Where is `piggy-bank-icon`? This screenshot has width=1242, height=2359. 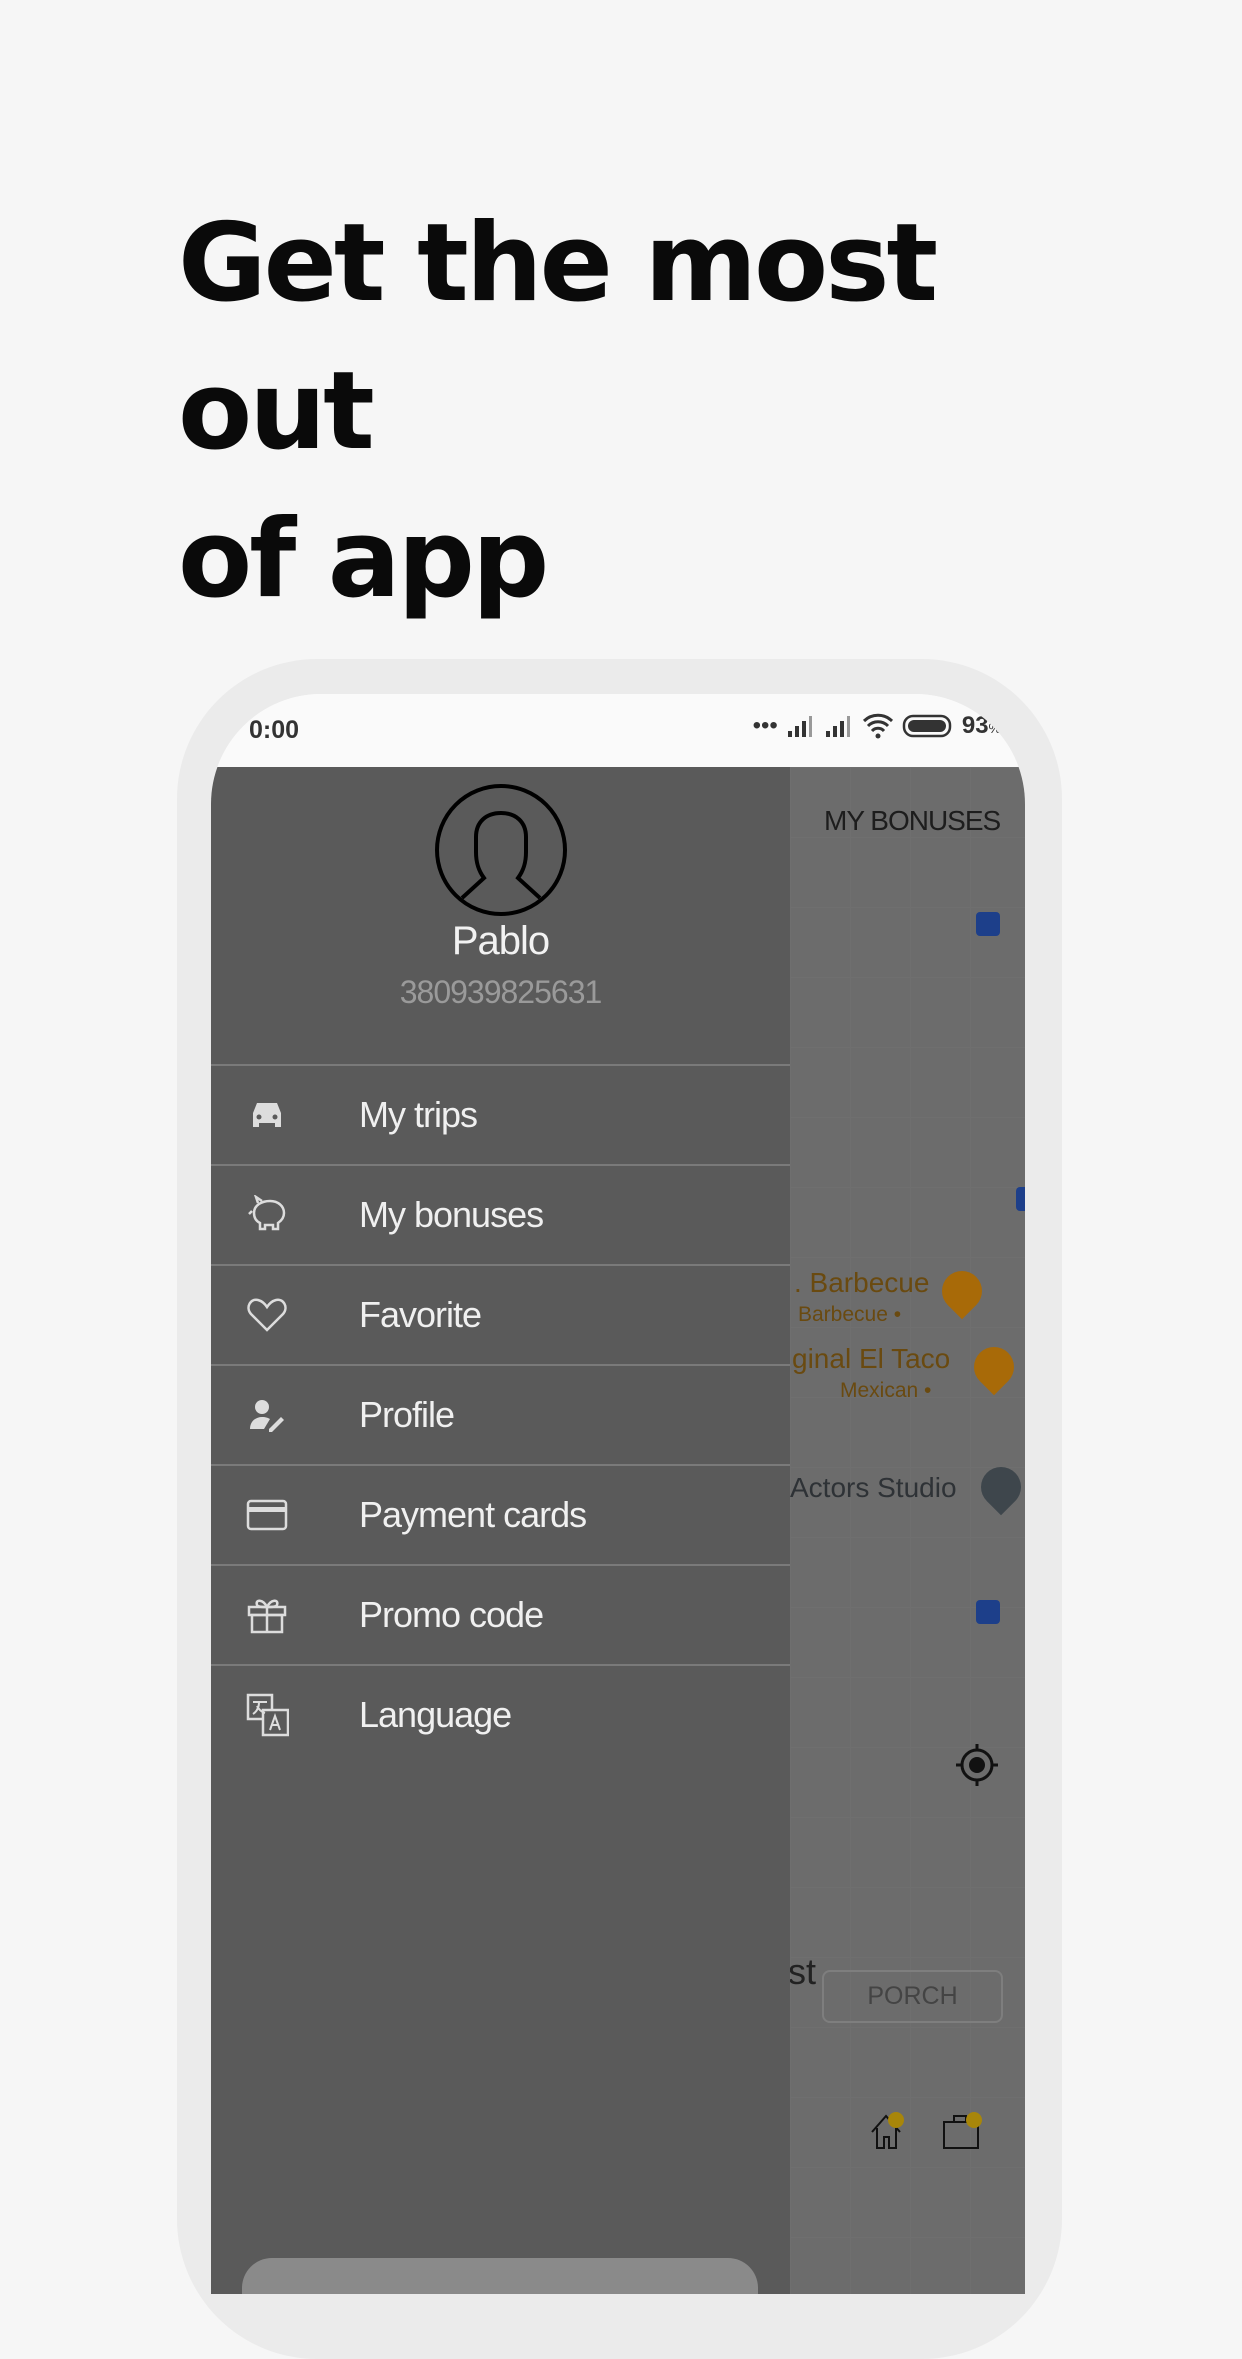 piggy-bank-icon is located at coordinates (267, 1215).